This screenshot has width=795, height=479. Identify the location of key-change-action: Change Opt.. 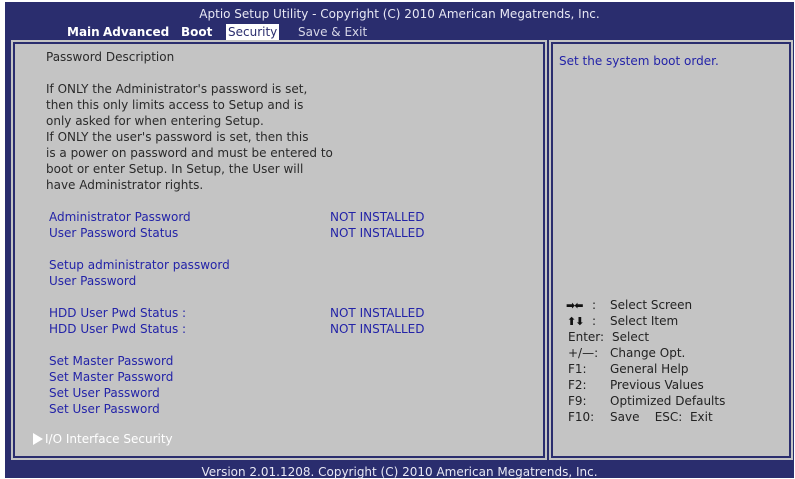
(648, 353).